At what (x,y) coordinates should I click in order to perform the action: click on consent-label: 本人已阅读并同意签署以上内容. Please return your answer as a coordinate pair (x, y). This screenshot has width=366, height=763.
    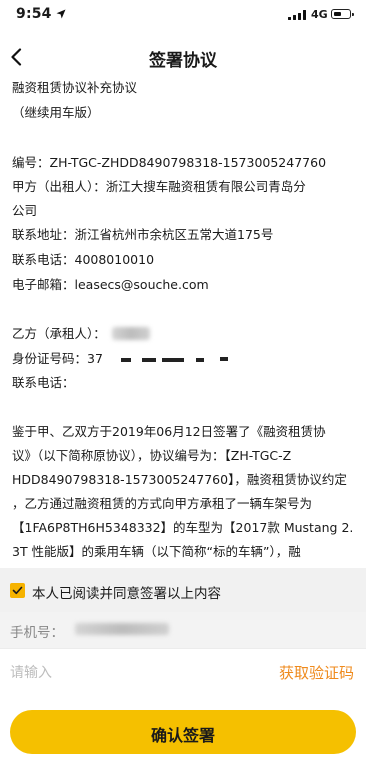
    Looking at the image, I should click on (126, 594).